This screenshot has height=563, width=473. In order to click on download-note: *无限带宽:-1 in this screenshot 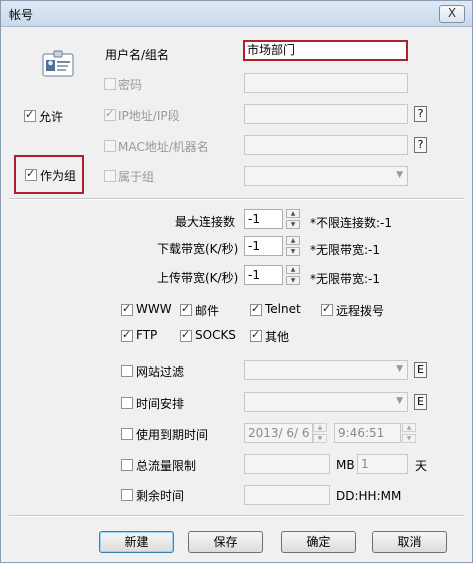, I will do `click(345, 250)`.